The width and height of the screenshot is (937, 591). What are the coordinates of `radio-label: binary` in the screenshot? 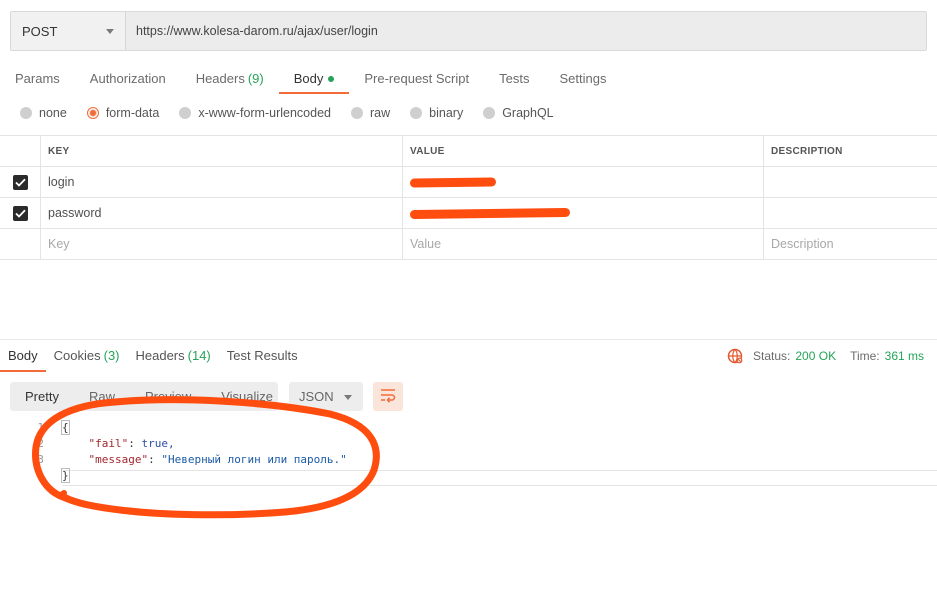 It's located at (446, 113).